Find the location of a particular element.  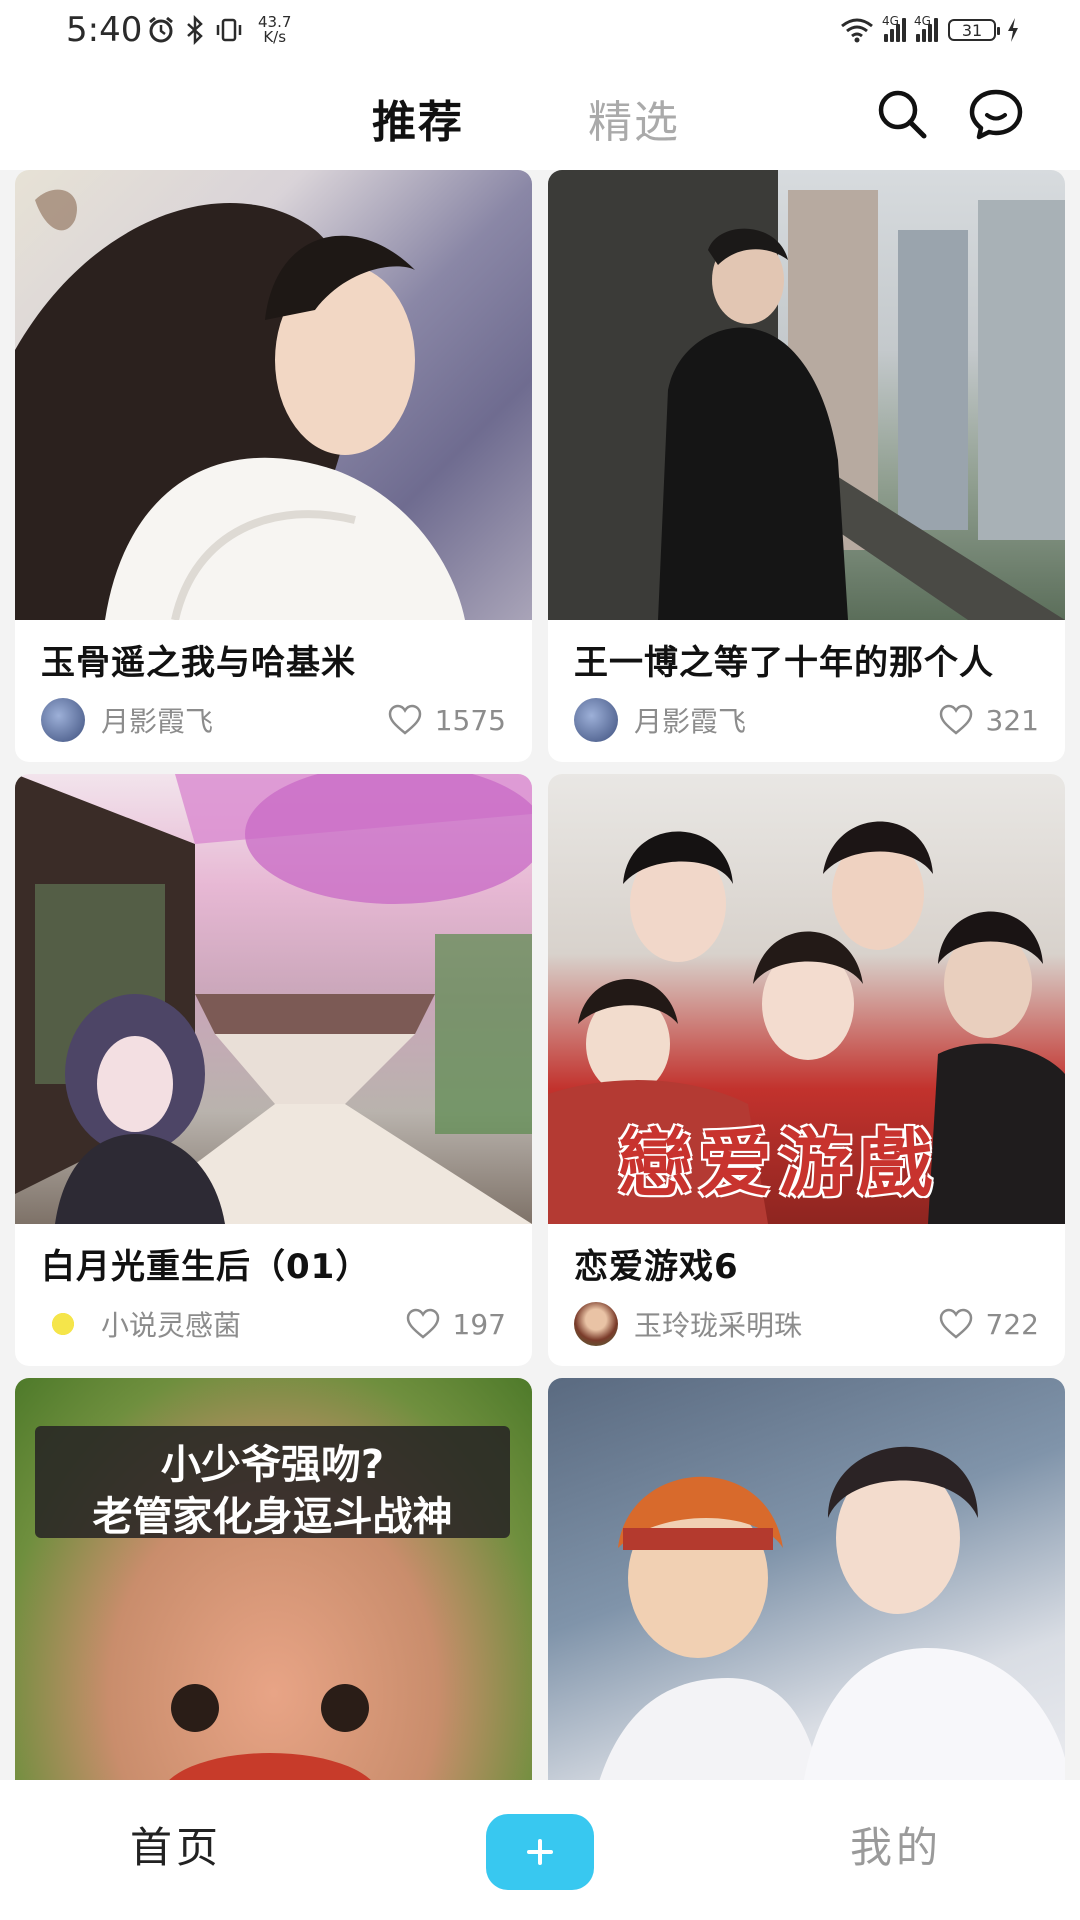

story-card: 戀爱游戲 恋爱游戏6 玉玲珑采明珠 722 is located at coordinates (806, 1070).